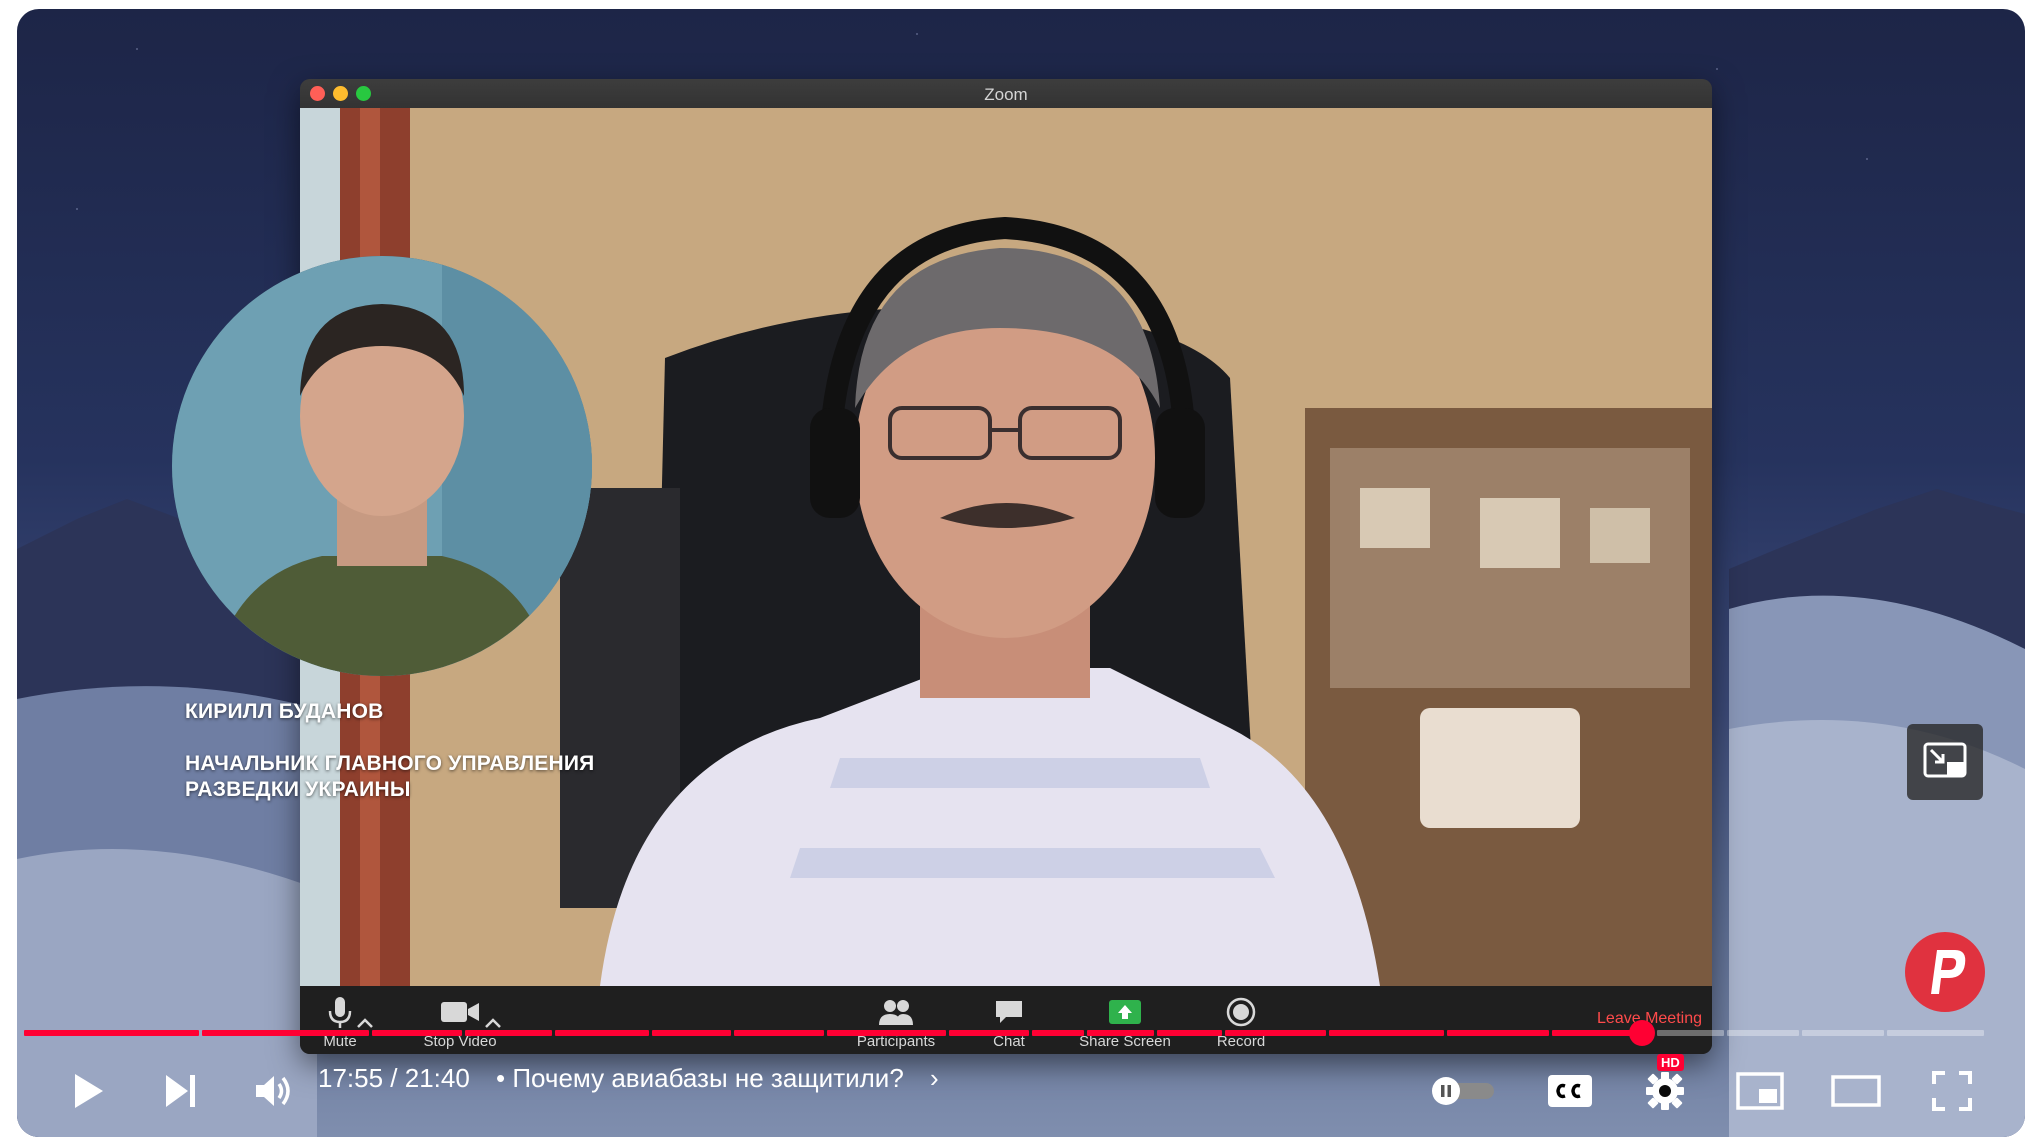 The height and width of the screenshot is (1147, 2037). I want to click on record-icon, so click(1241, 1012).